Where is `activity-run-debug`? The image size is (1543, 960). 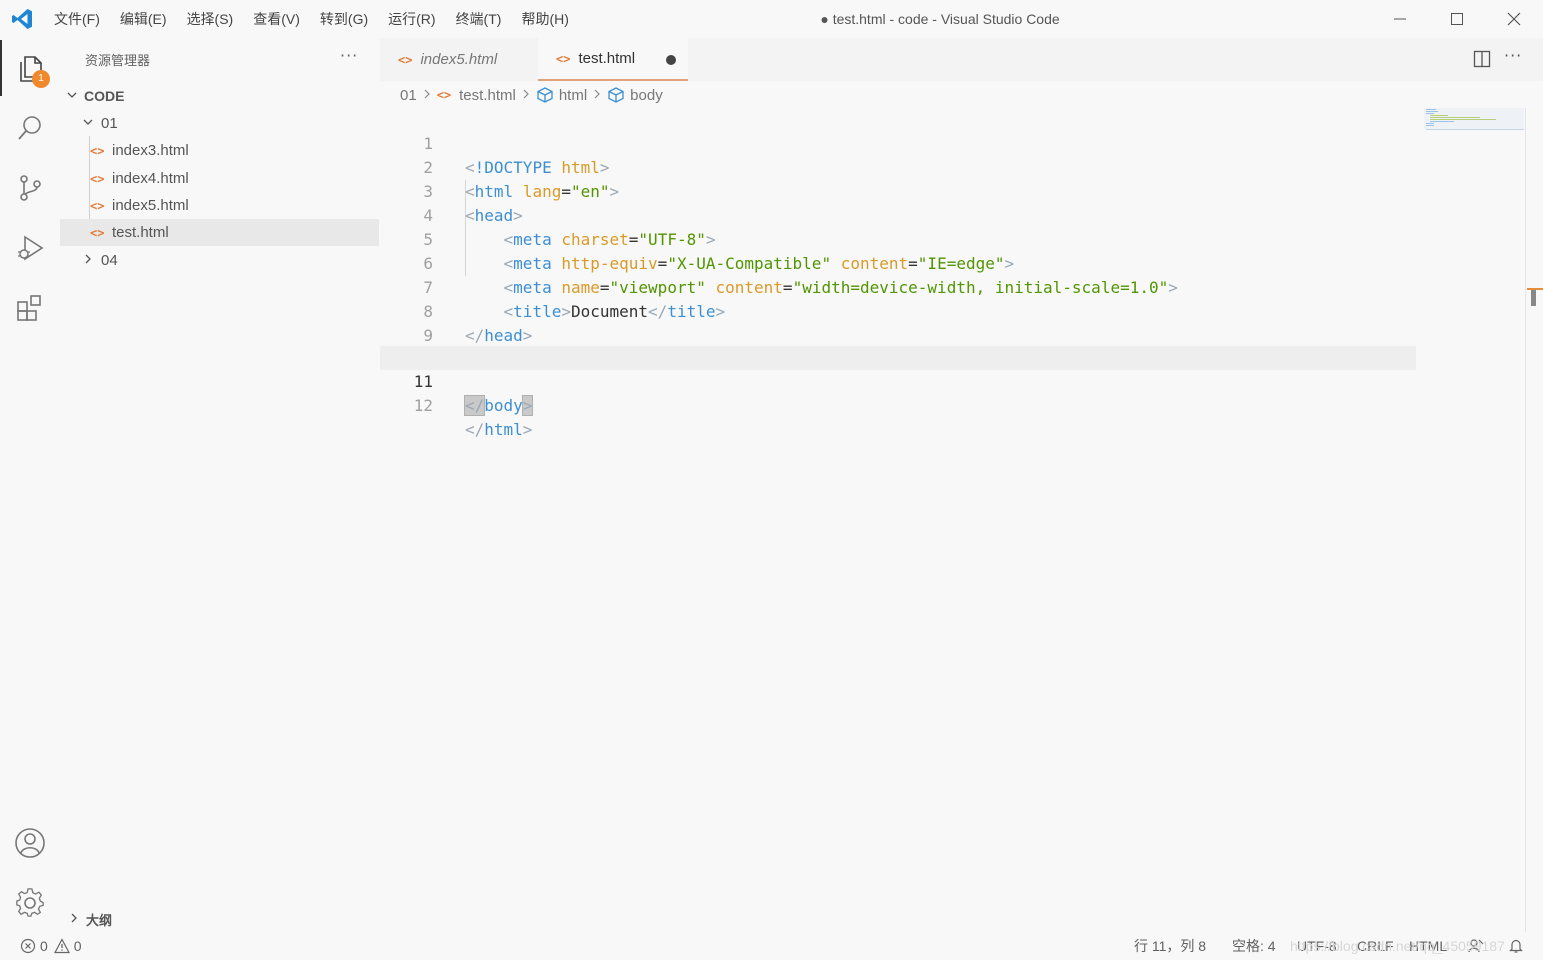
activity-run-debug is located at coordinates (30, 248).